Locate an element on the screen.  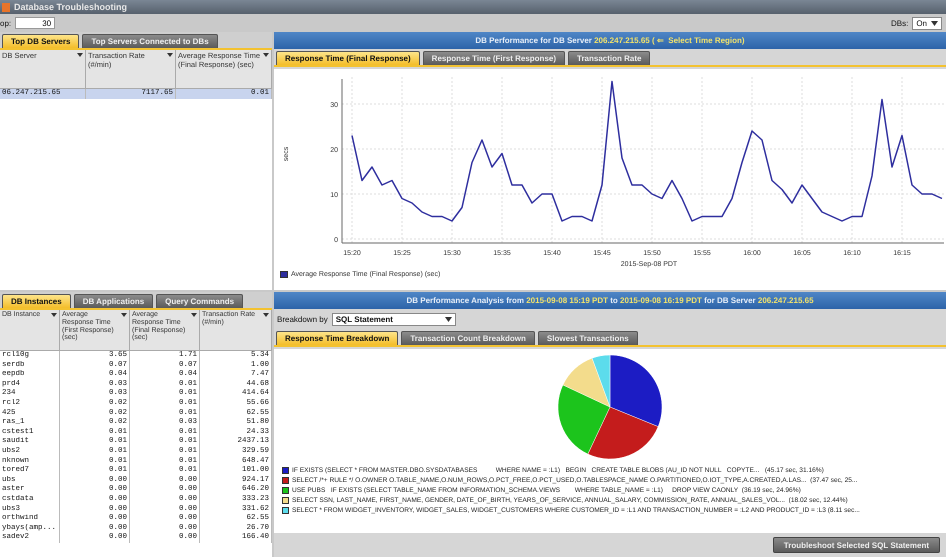
top-label: op: is located at coordinates (6, 23).